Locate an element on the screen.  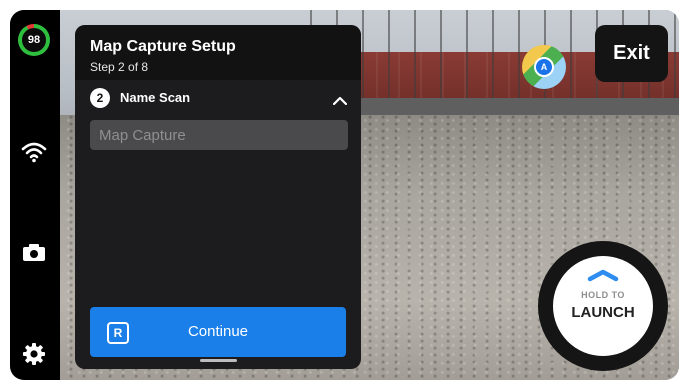
r-key-icon: R is located at coordinates (118, 333).